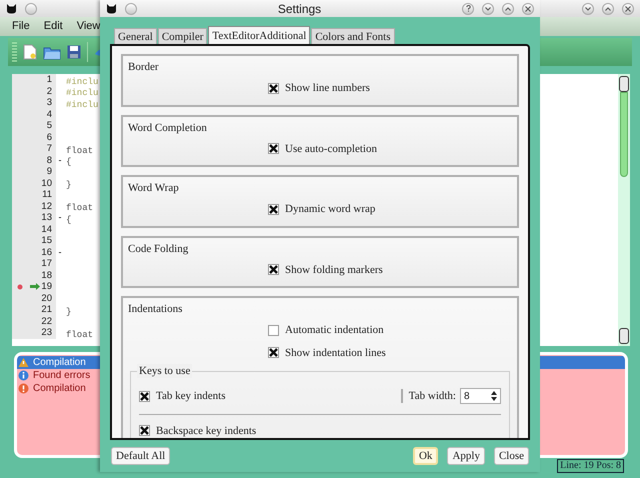 Image resolution: width=640 pixels, height=478 pixels. What do you see at coordinates (155, 309) in the screenshot?
I see `group-title: Indentations` at bounding box center [155, 309].